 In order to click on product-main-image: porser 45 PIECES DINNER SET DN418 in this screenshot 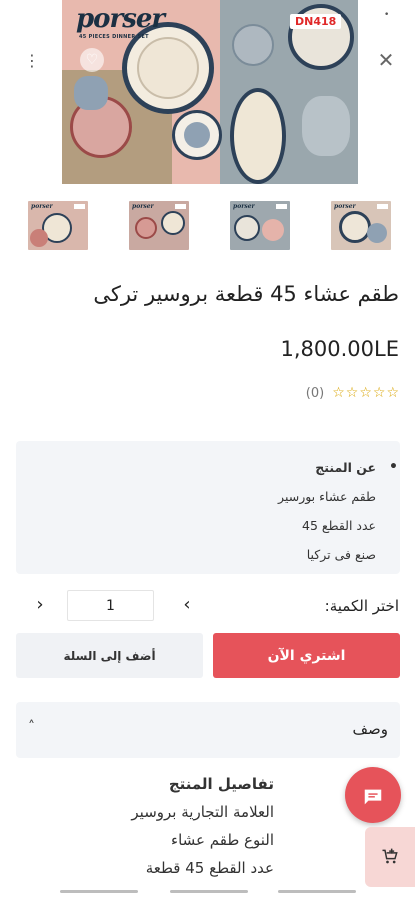, I will do `click(210, 92)`.